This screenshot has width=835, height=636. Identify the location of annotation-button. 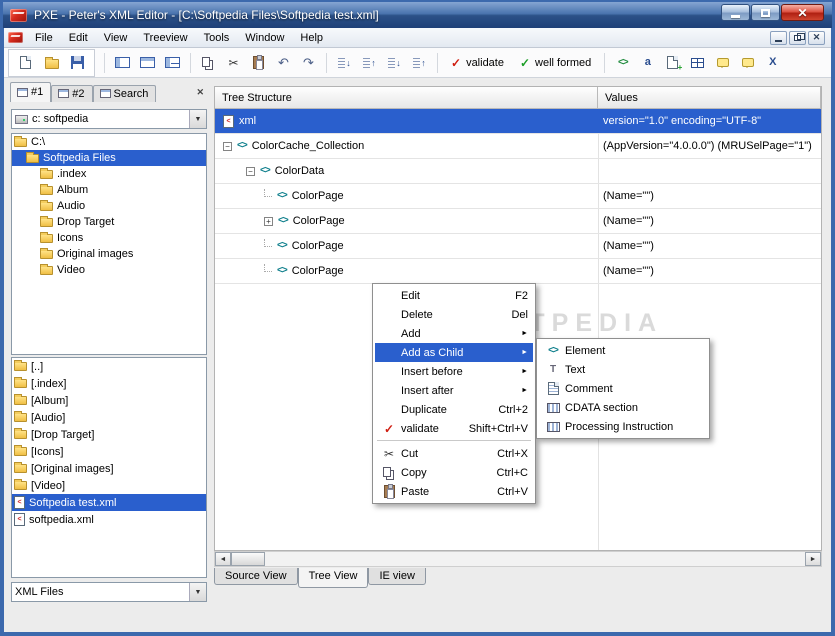
(747, 63).